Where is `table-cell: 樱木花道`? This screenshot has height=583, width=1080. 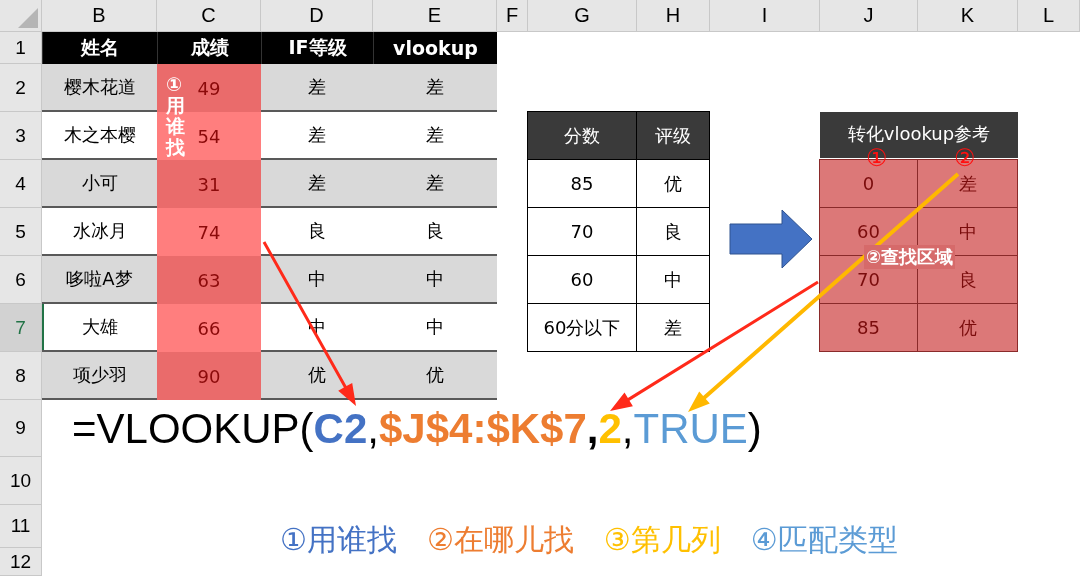
table-cell: 樱木花道 is located at coordinates (99, 87).